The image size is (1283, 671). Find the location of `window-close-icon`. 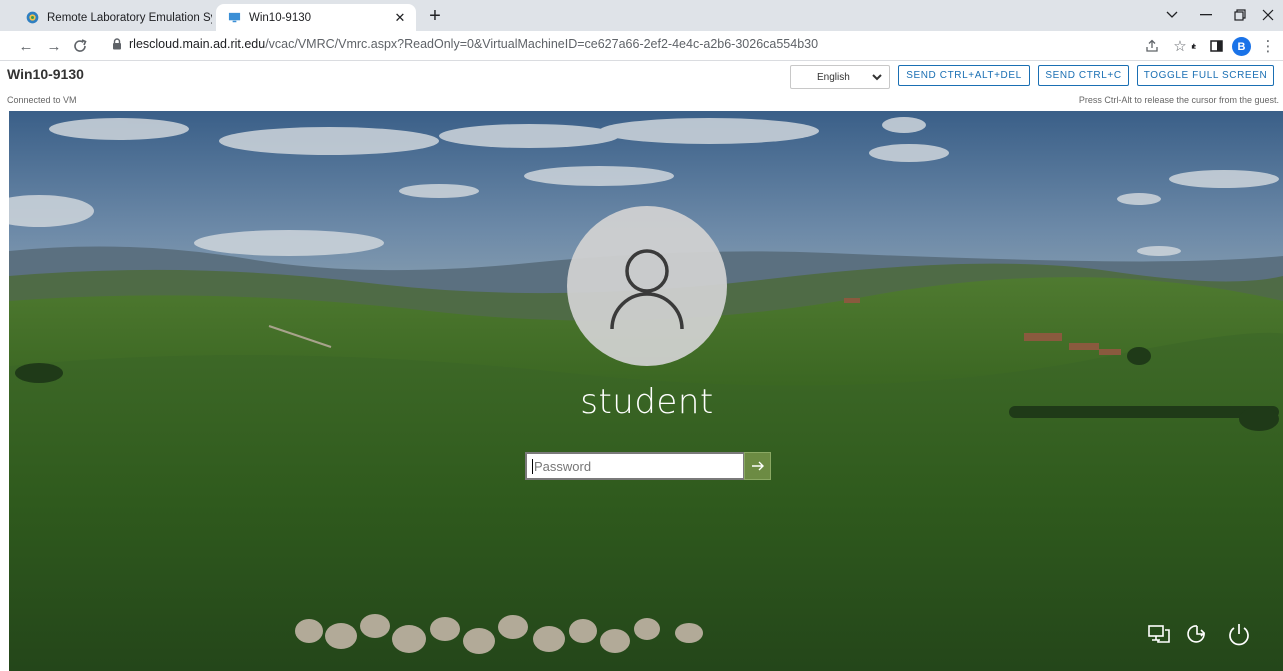

window-close-icon is located at coordinates (1267, 15).